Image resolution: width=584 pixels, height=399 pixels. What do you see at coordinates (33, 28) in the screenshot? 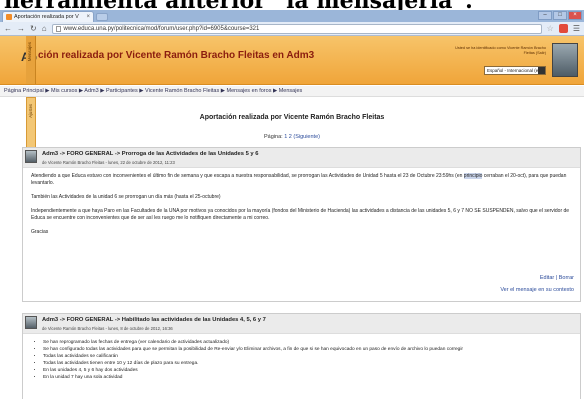
I see `reload-icon: ↻` at bounding box center [33, 28].